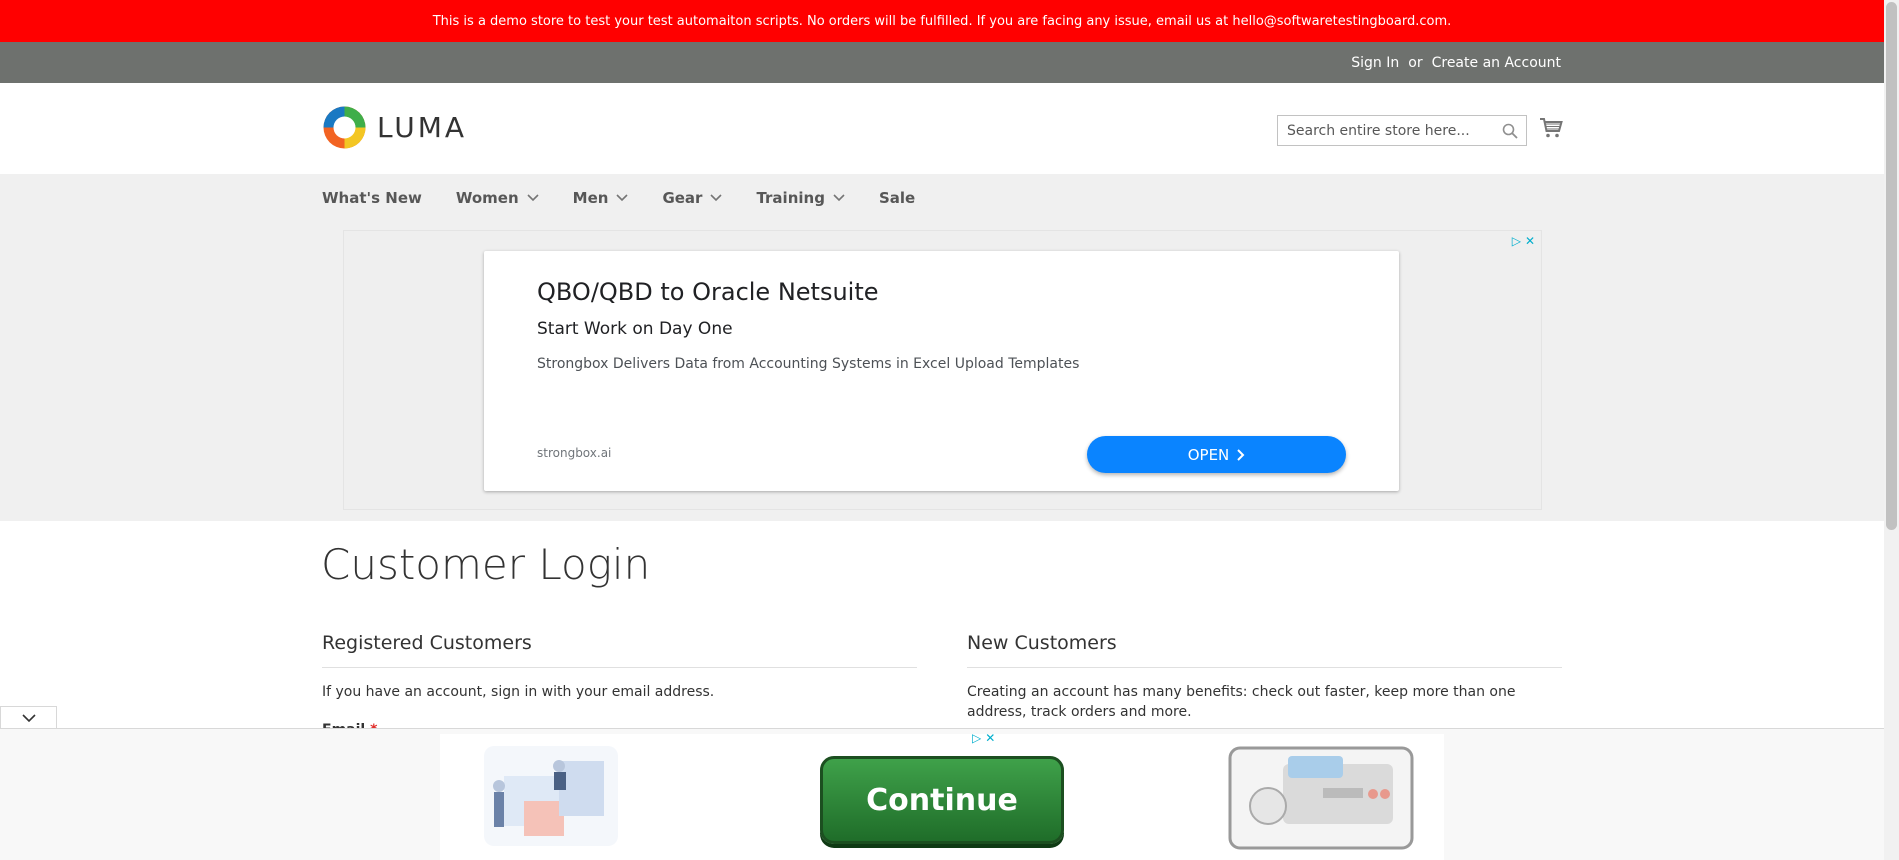 Image resolution: width=1899 pixels, height=860 pixels. Describe the element at coordinates (1375, 63) in the screenshot. I see `sign-in-link: Sign In` at that location.